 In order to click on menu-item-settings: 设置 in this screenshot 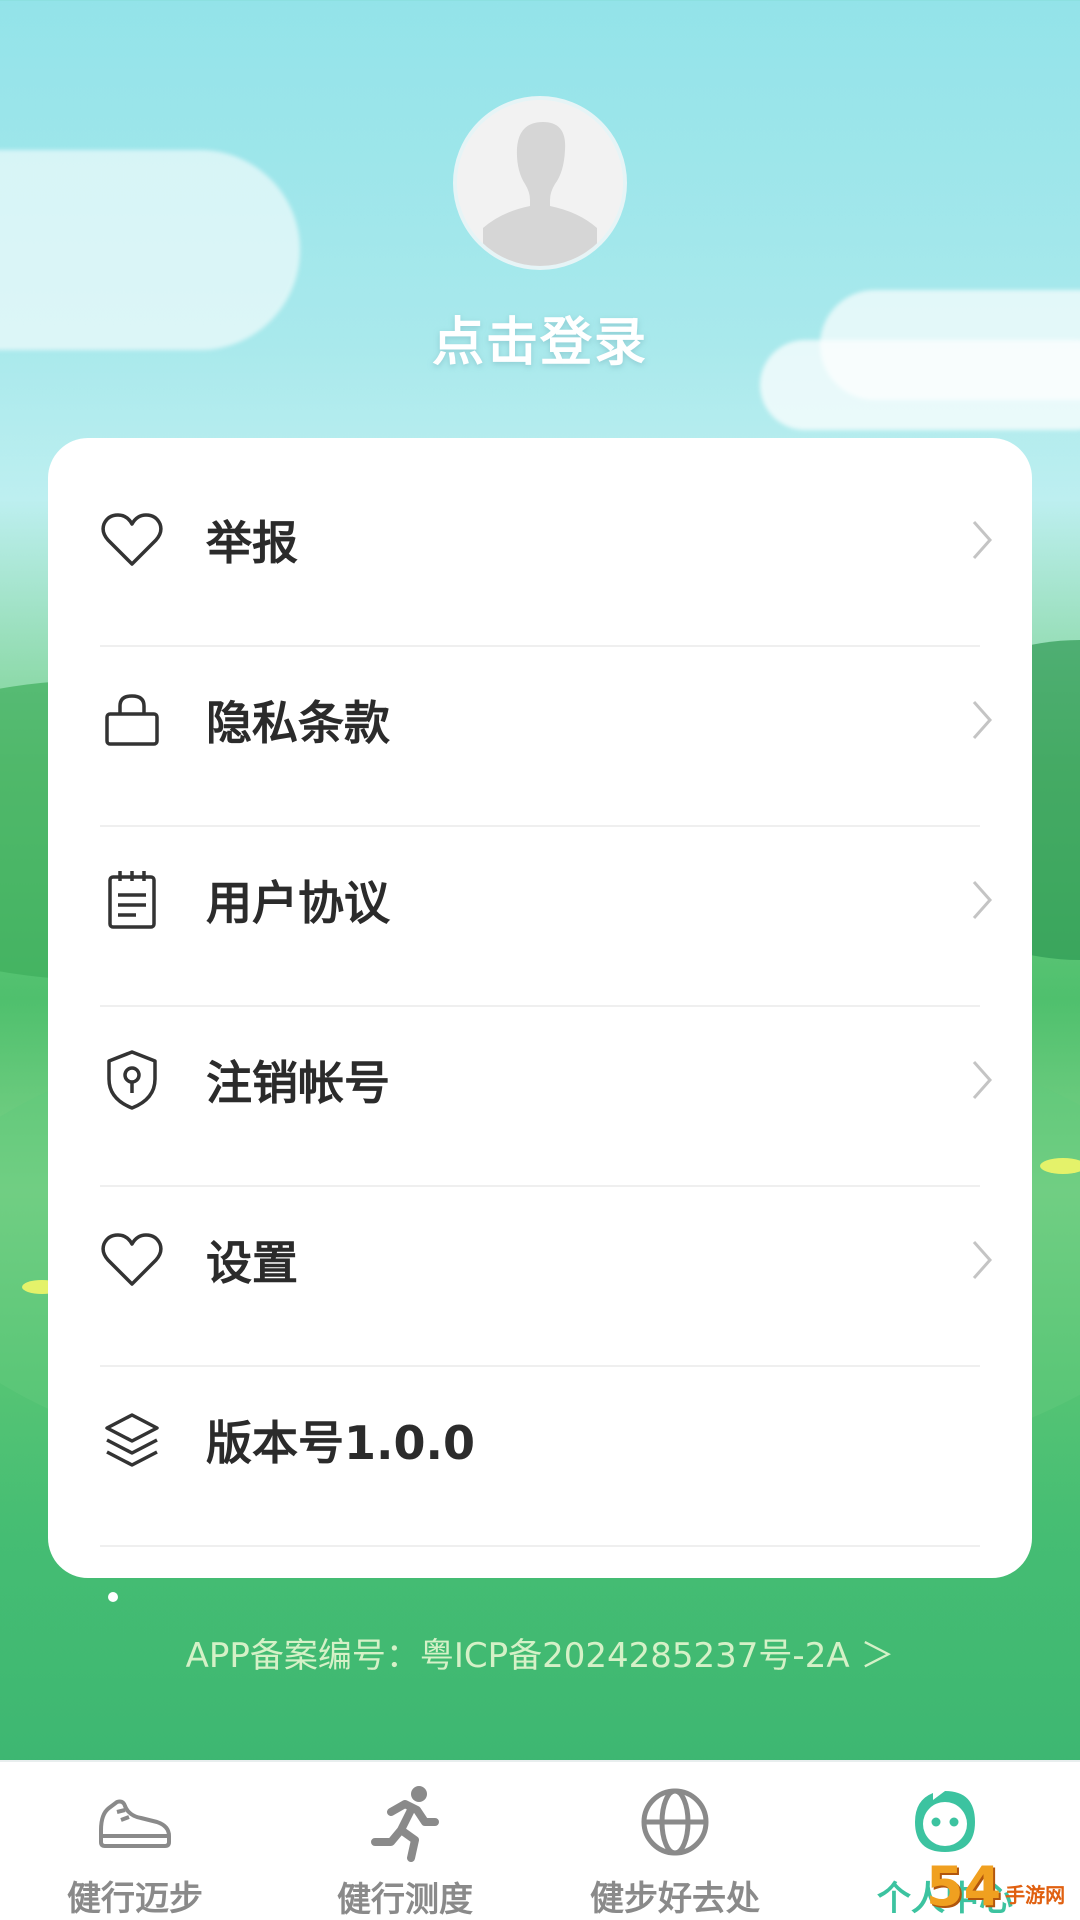, I will do `click(565, 1260)`.